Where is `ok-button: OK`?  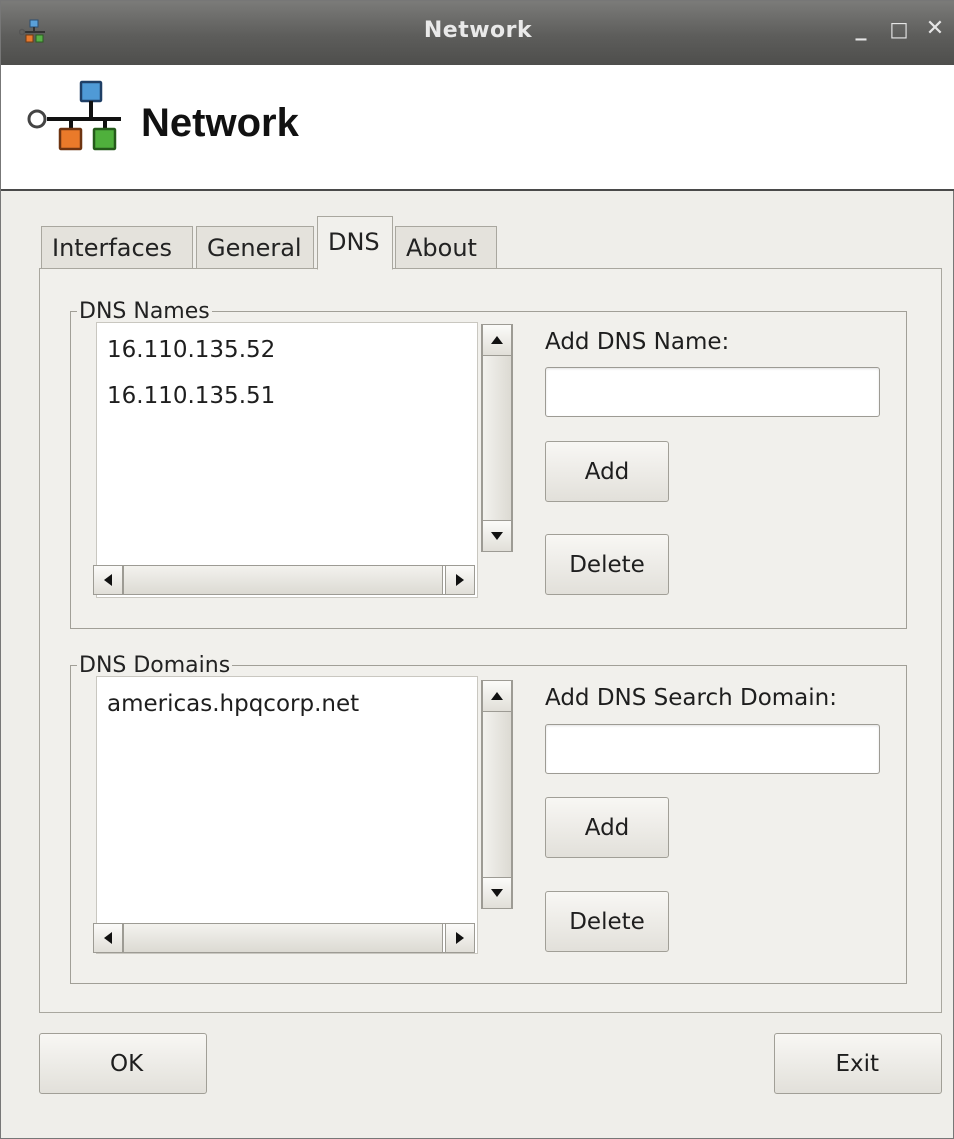
ok-button: OK is located at coordinates (123, 1063).